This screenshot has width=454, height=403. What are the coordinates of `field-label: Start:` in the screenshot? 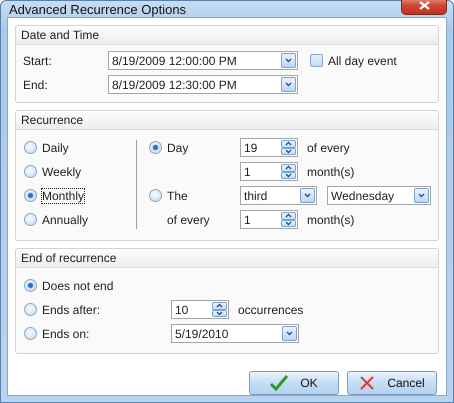 It's located at (38, 61).